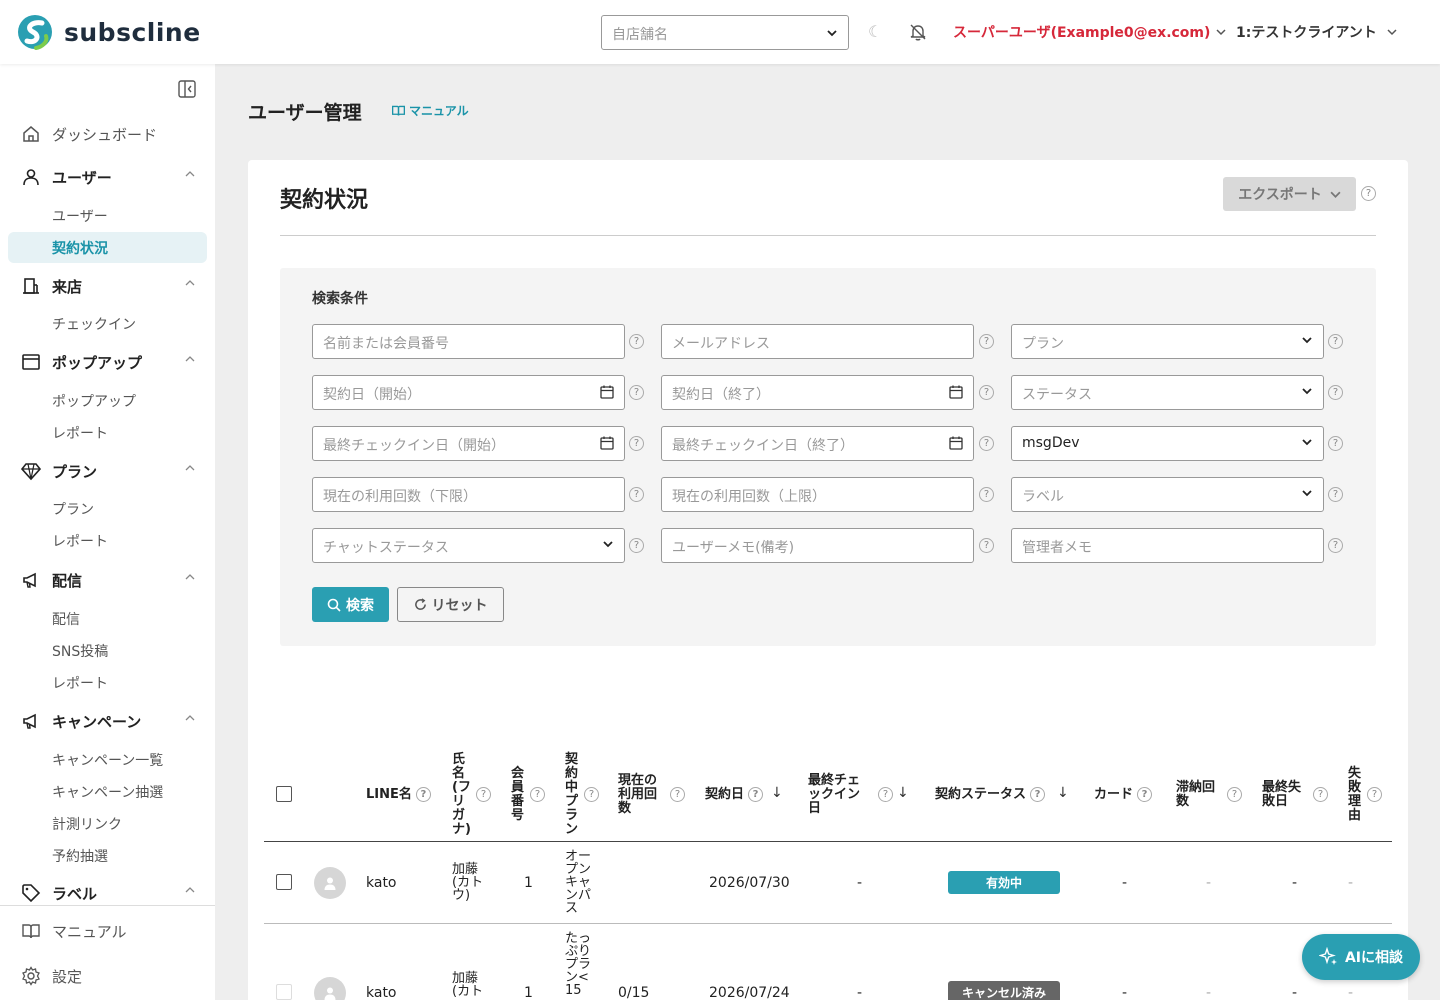 Image resolution: width=1440 pixels, height=1000 pixels. What do you see at coordinates (817, 443) in the screenshot?
I see `last-checkin-end-input: 最終チェックイン日（終了）` at bounding box center [817, 443].